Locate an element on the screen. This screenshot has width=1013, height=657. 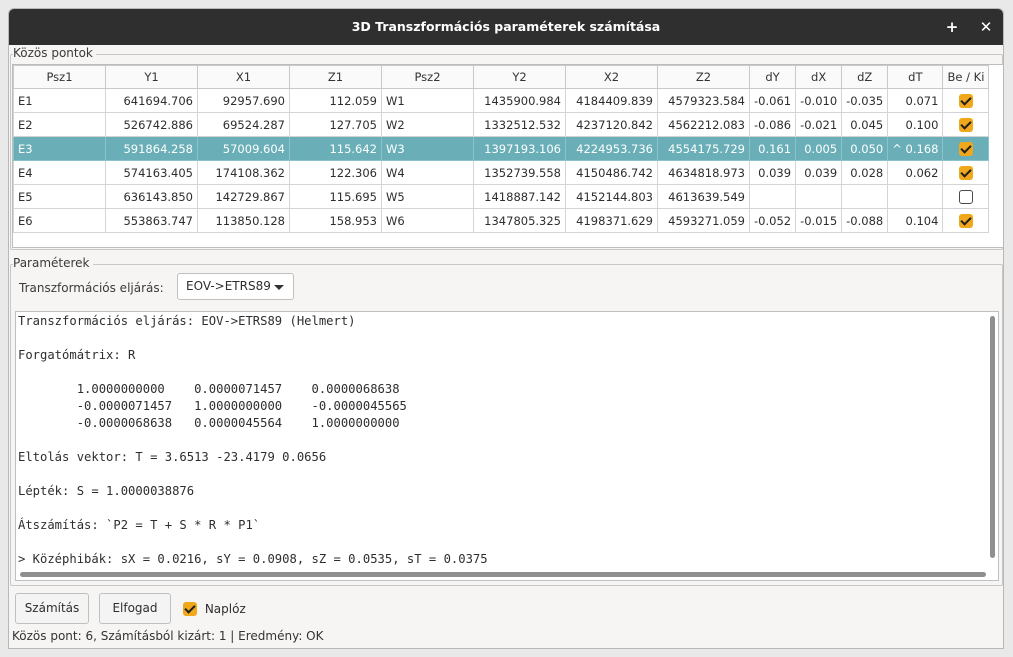
table-cell-y2: 1397193.106 is located at coordinates (519, 148).